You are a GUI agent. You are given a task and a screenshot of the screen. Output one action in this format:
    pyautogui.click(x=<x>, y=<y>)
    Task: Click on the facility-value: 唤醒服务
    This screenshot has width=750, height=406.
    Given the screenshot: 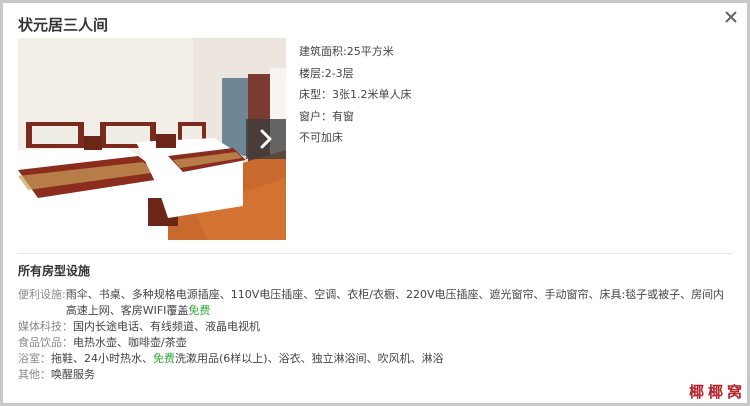 What is the action you would take?
    pyautogui.click(x=73, y=374)
    